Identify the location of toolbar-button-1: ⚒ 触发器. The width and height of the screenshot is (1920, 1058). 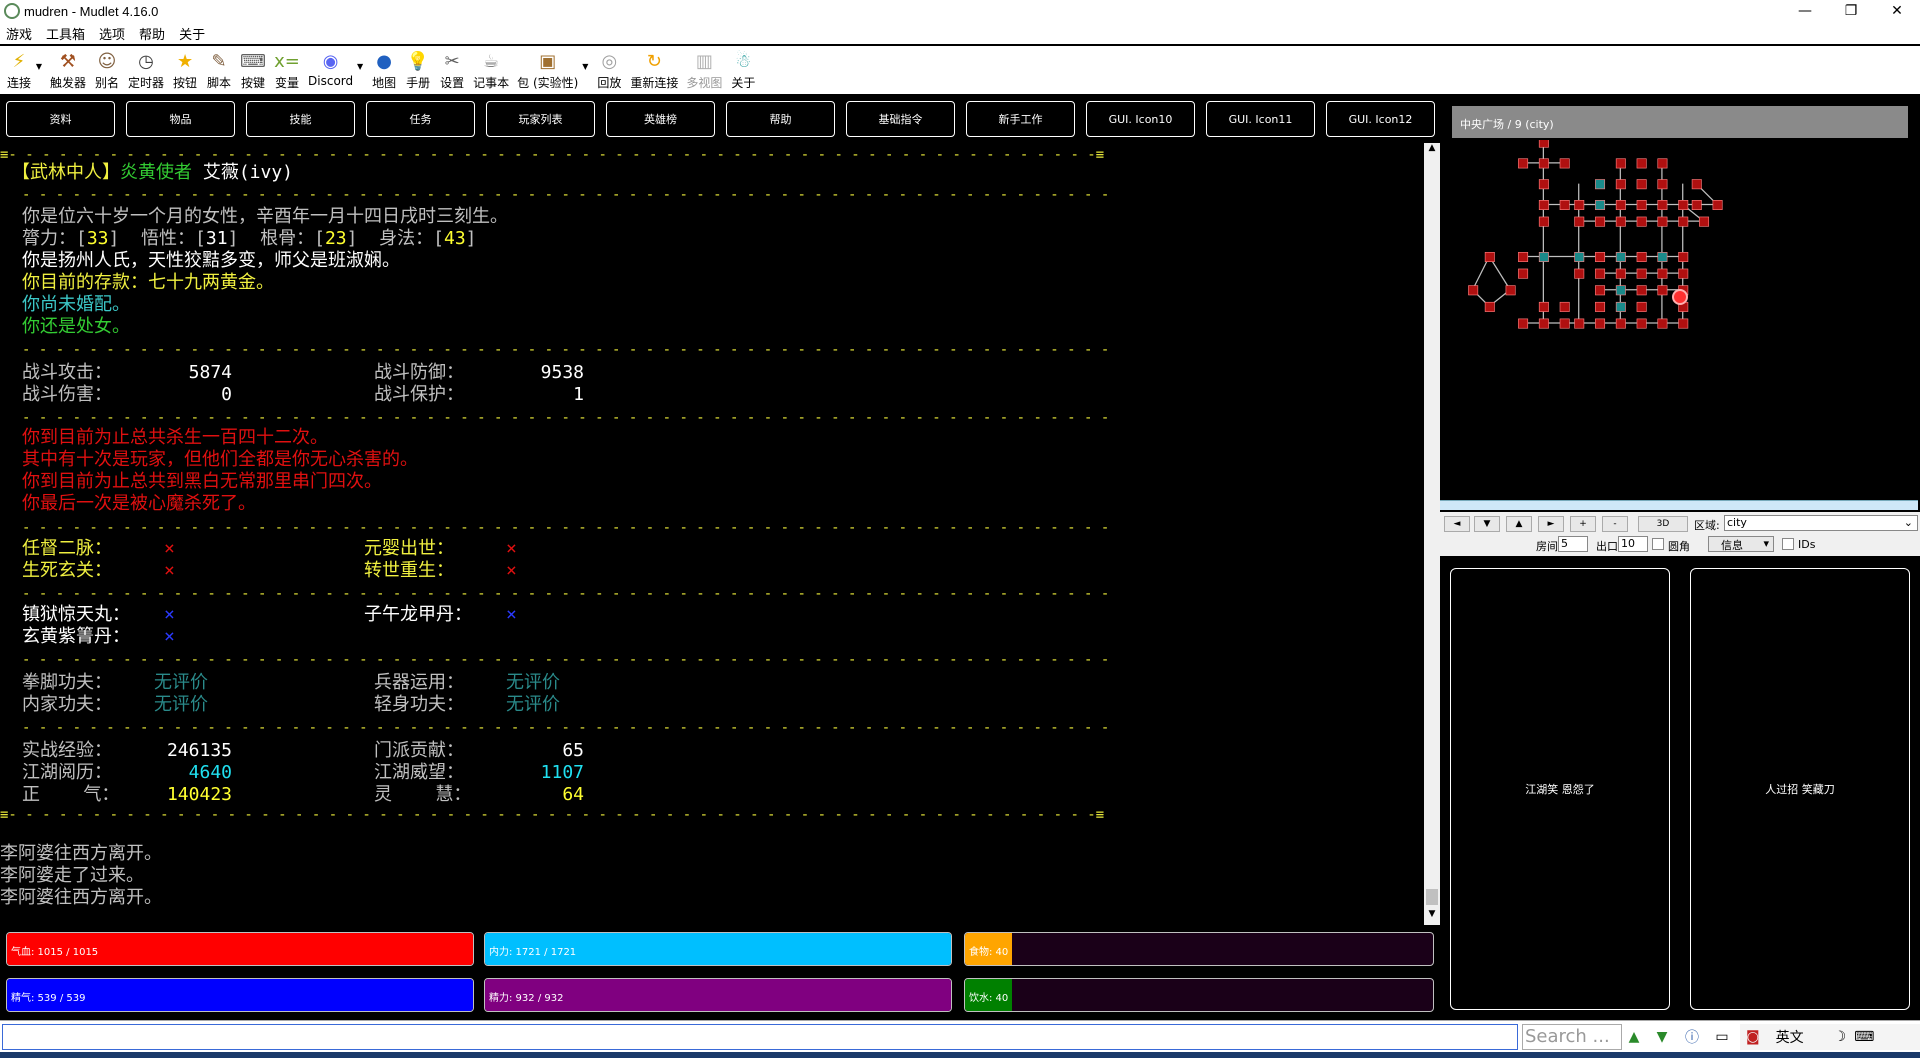
(68, 70).